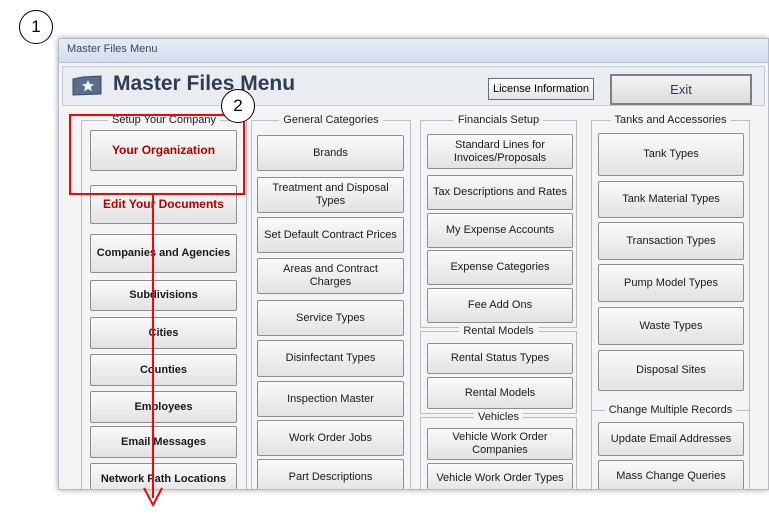 The height and width of the screenshot is (515, 769). Describe the element at coordinates (238, 106) in the screenshot. I see `callout-2: 2` at that location.